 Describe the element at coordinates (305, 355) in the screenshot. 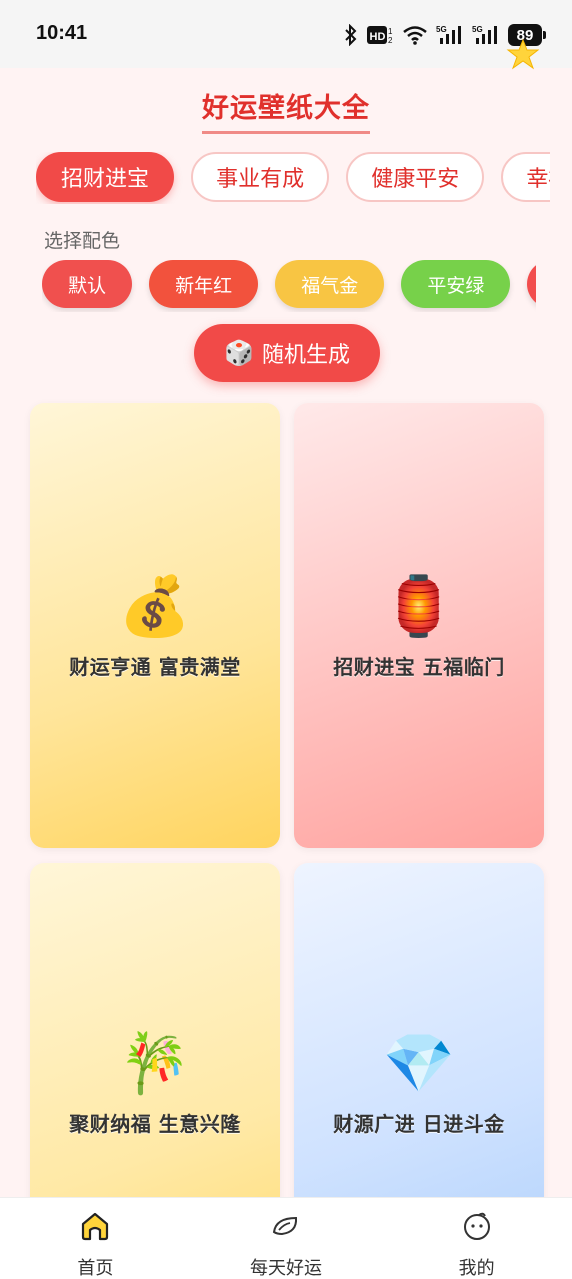

I see `random-generate-label: 随机生成` at that location.